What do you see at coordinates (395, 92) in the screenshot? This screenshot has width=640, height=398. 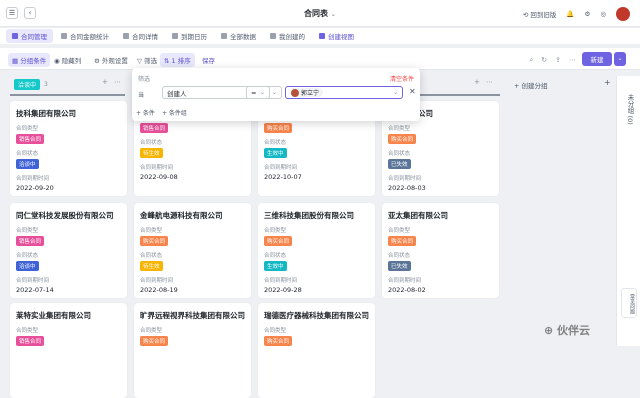 I see `chevron-down-icon: ⌄` at bounding box center [395, 92].